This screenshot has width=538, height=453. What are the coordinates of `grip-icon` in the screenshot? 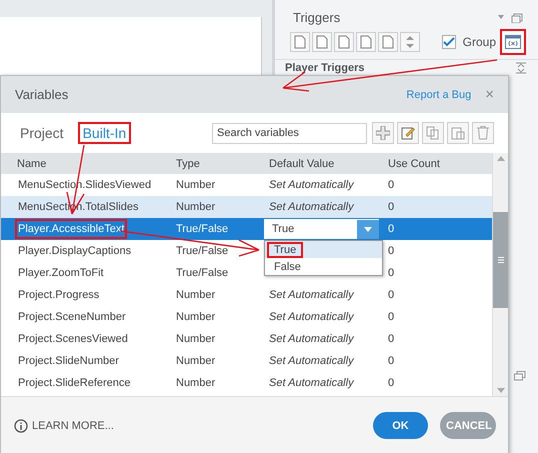 It's located at (501, 260).